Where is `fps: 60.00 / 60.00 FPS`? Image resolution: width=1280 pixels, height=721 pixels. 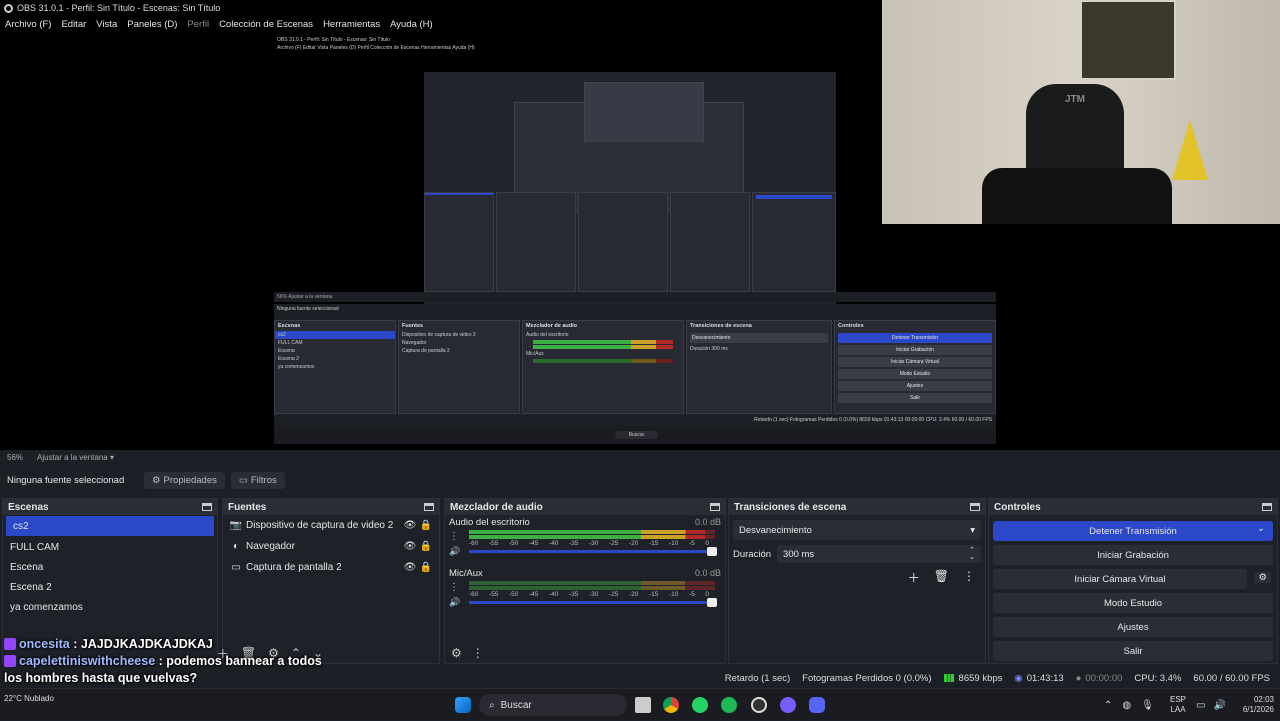
fps: 60.00 / 60.00 FPS is located at coordinates (1231, 678).